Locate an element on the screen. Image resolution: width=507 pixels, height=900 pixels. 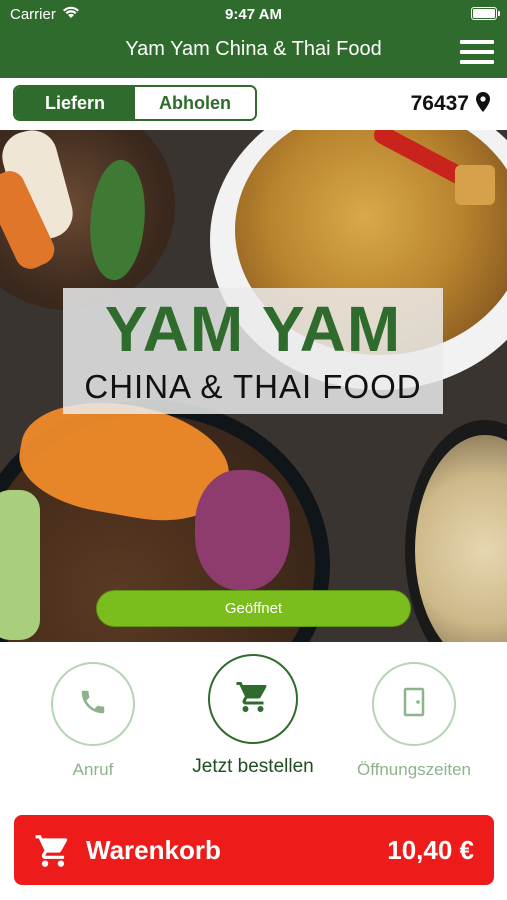
order-now-label: Jetzt bestellen is located at coordinates (253, 766).